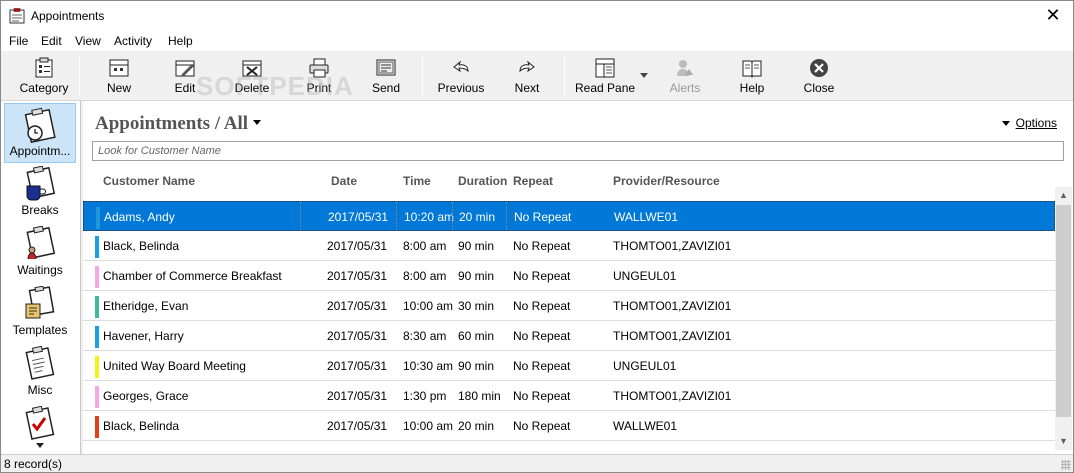 The height and width of the screenshot is (473, 1074). What do you see at coordinates (40, 313) in the screenshot?
I see `sidebar-item-templates: Templates` at bounding box center [40, 313].